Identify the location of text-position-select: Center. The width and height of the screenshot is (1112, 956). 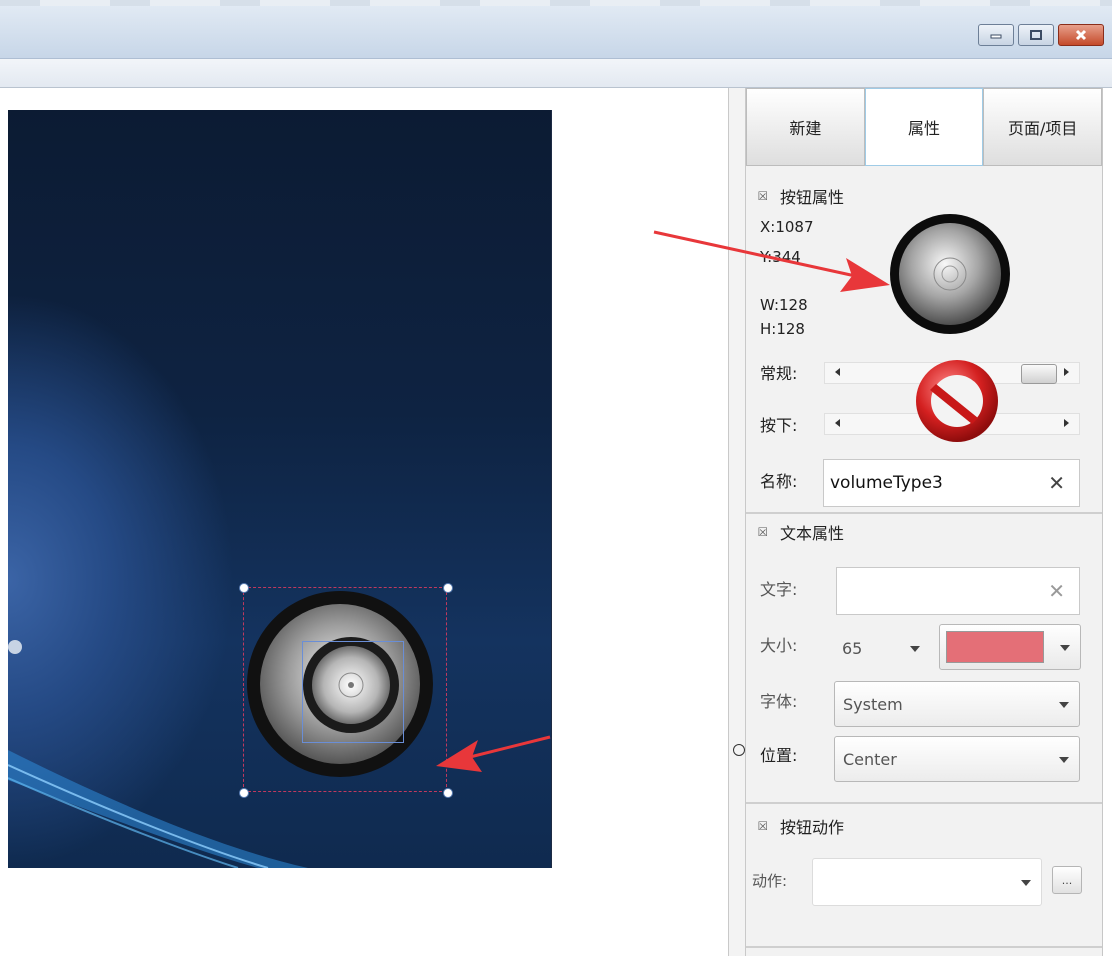
(957, 759).